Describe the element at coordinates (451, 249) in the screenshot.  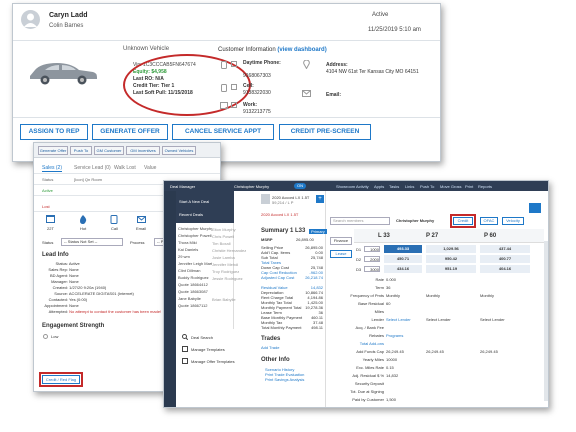
I see `payment-cell: 1,029.56` at that location.